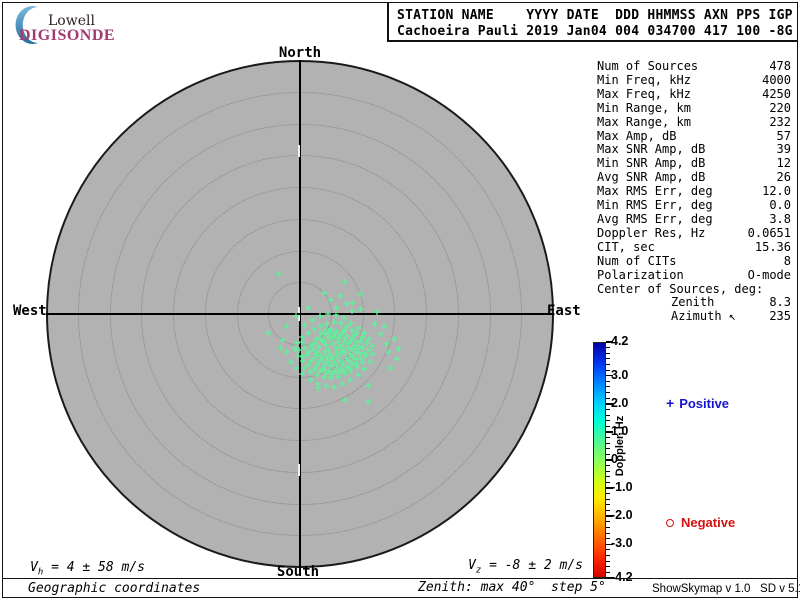 The image size is (800, 600). I want to click on stats-row: Min Freq, kHz 4000, so click(694, 80).